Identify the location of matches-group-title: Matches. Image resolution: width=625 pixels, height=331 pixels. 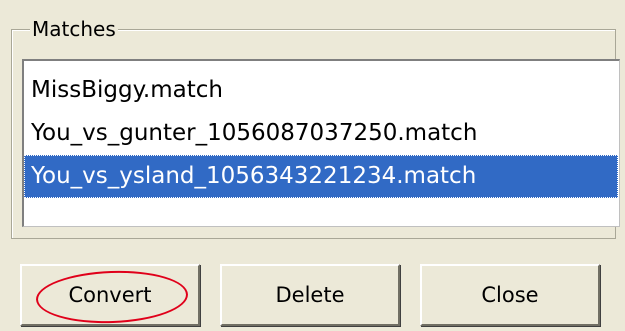
(74, 29).